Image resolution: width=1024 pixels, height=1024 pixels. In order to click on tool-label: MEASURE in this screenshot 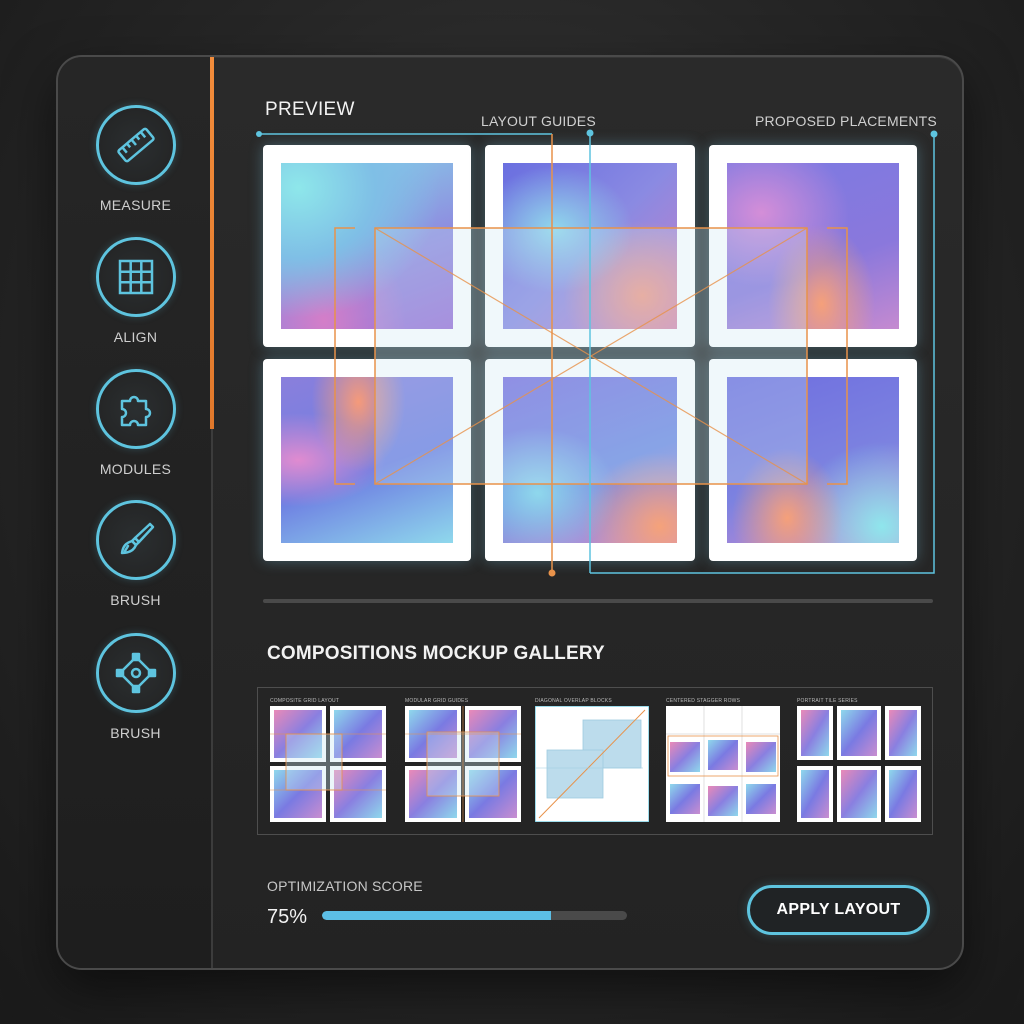, I will do `click(135, 205)`.